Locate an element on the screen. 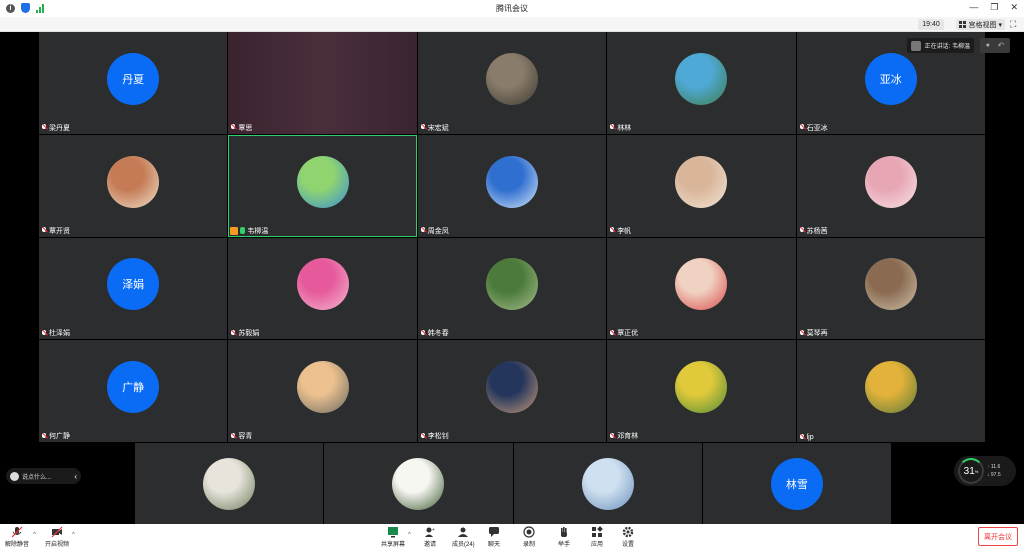  participant-tile: 林雪 is located at coordinates (796, 483).